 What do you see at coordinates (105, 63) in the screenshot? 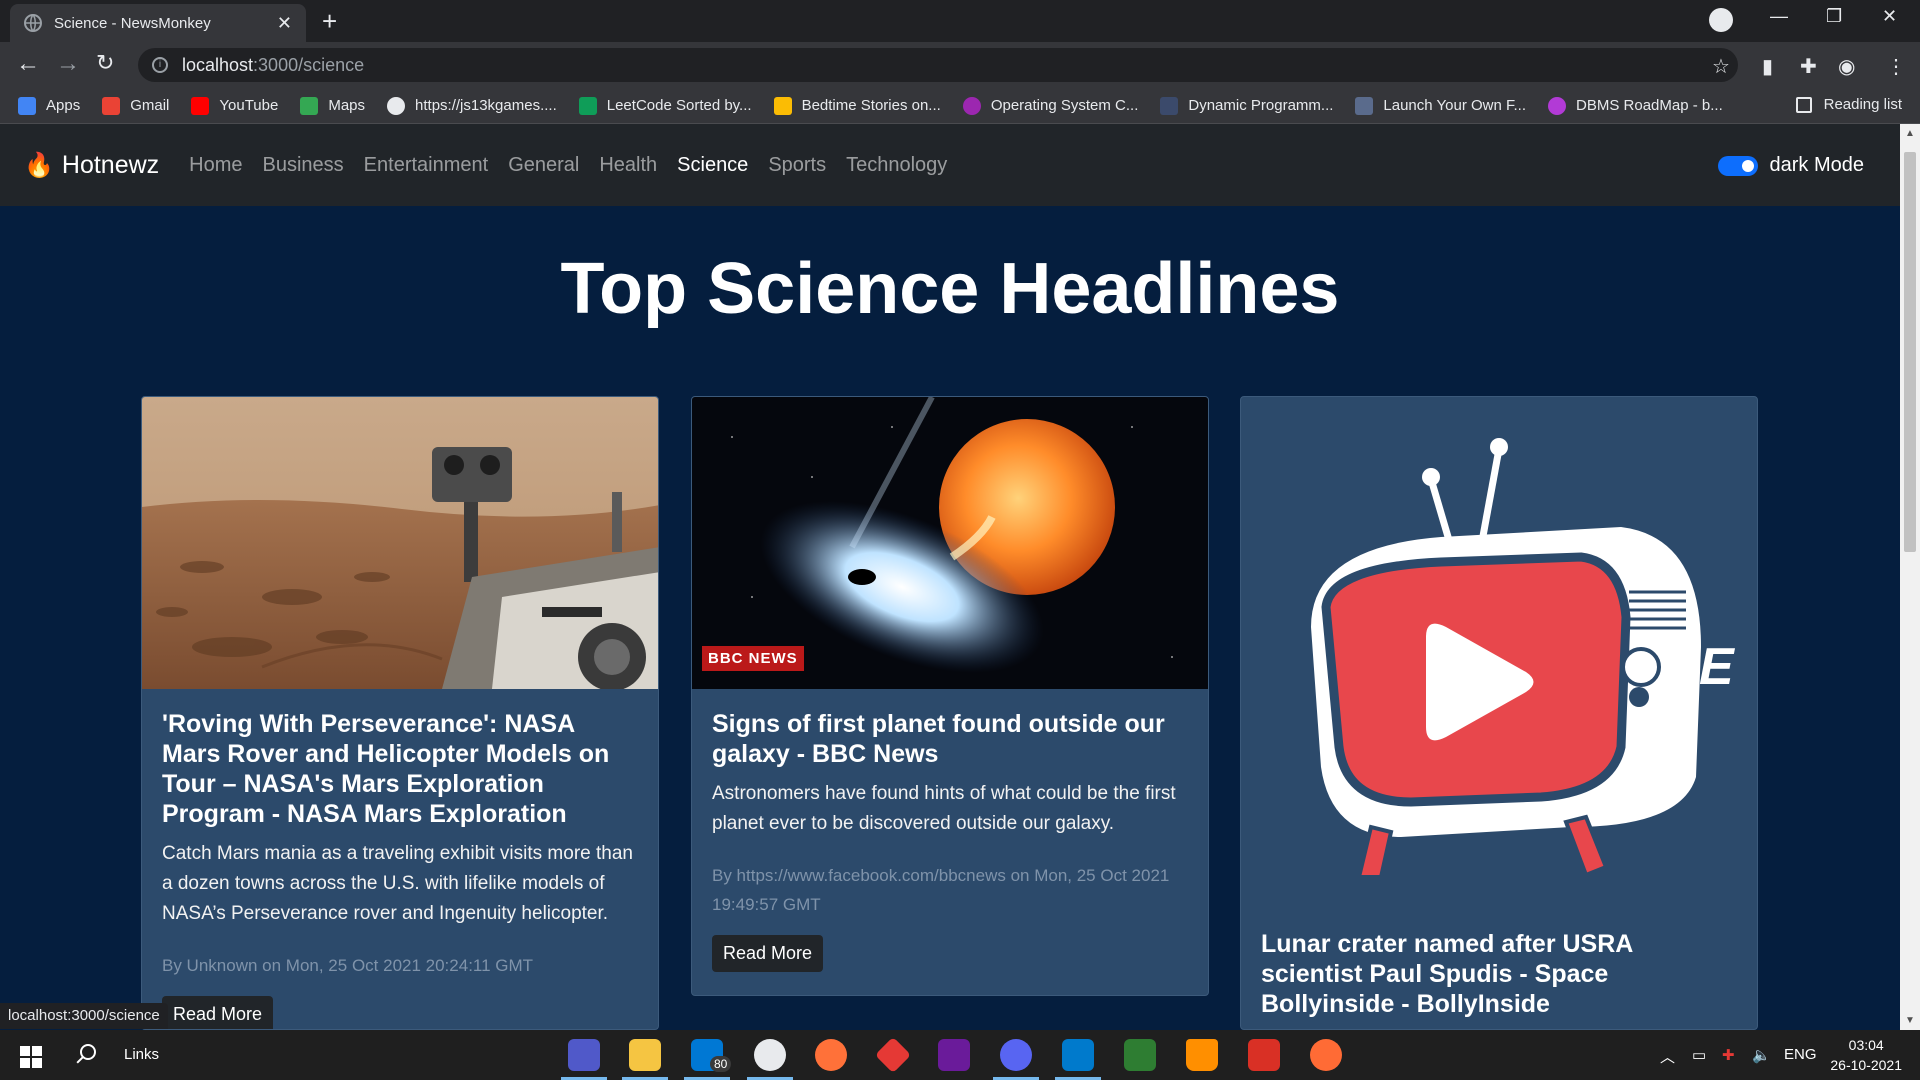
I see `reload-icon: ↻` at bounding box center [105, 63].